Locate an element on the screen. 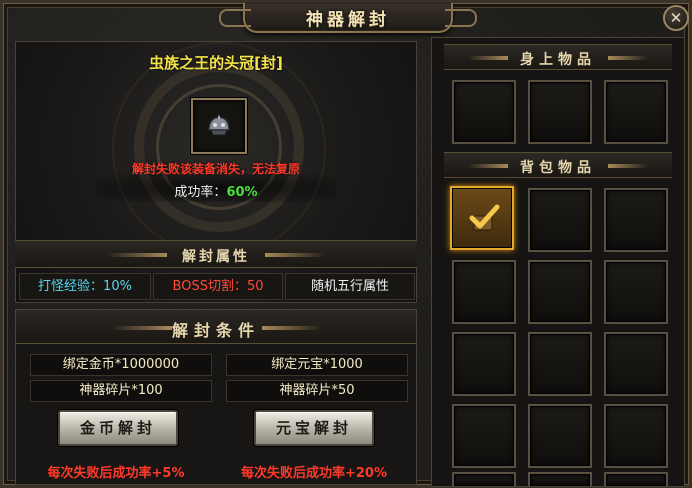 This screenshot has height=488, width=692. ingot-cost: 绑定元宝*1000 is located at coordinates (317, 365).